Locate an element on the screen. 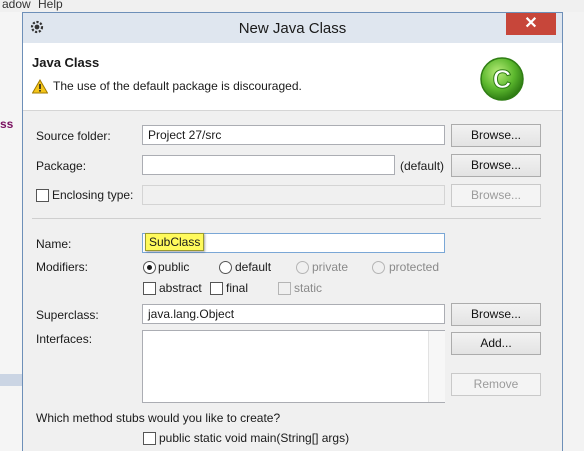  package-default-label: (default) is located at coordinates (422, 166).